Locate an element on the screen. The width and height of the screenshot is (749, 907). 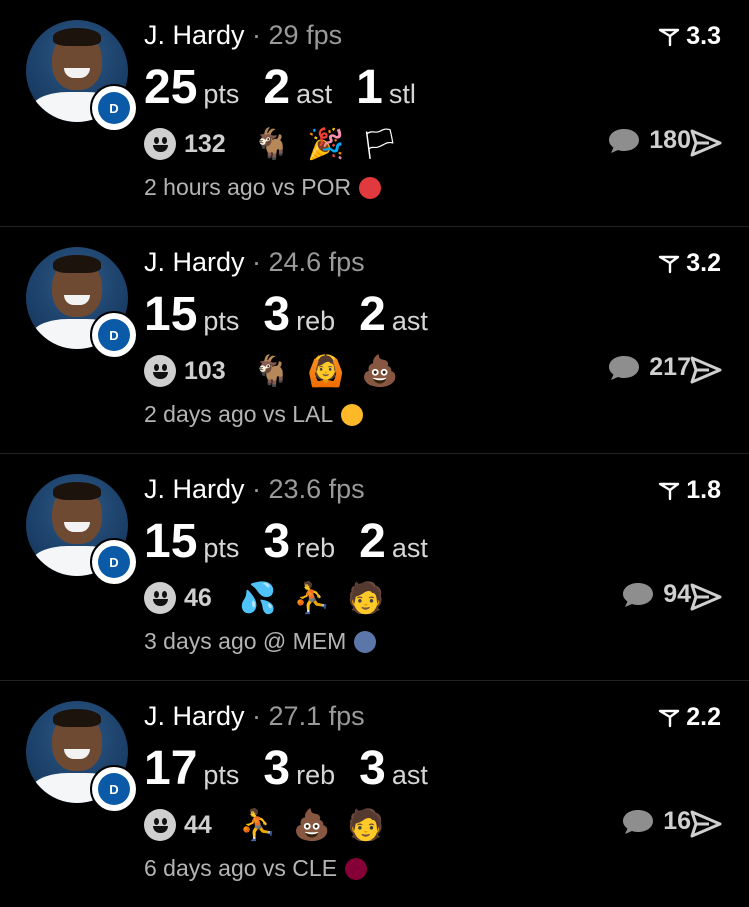
game-info: 6 days ago vs CLE is located at coordinates (256, 868).